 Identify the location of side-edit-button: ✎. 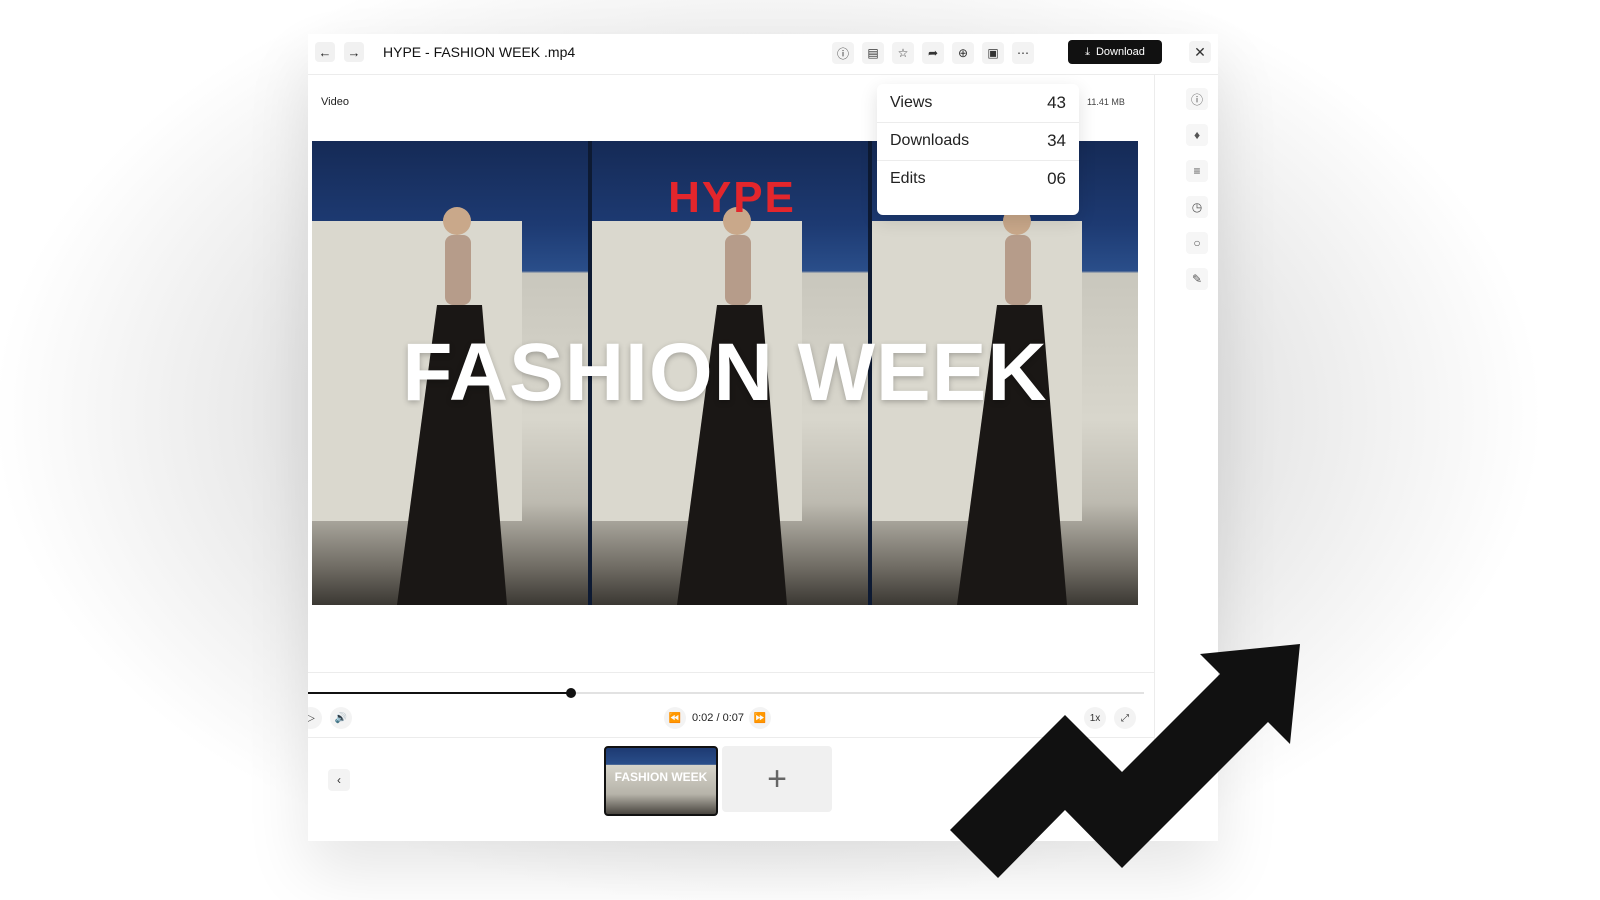
(1197, 279).